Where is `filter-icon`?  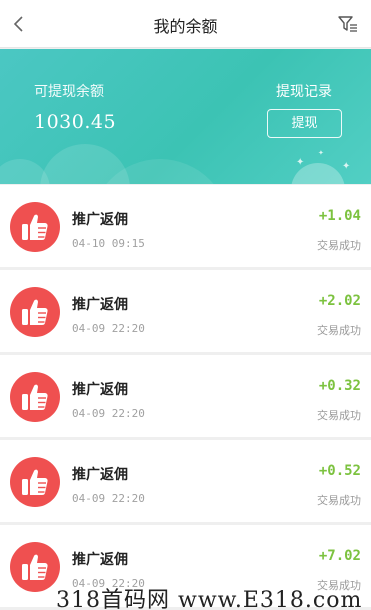
filter-icon is located at coordinates (348, 24).